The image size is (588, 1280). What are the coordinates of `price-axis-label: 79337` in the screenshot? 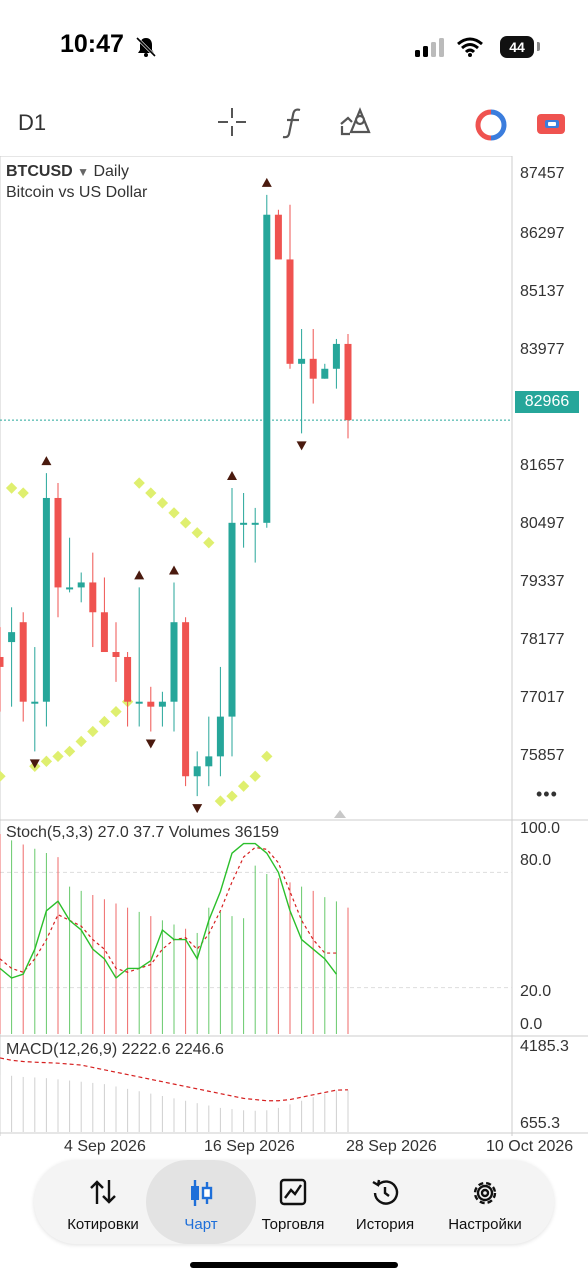 It's located at (542, 581).